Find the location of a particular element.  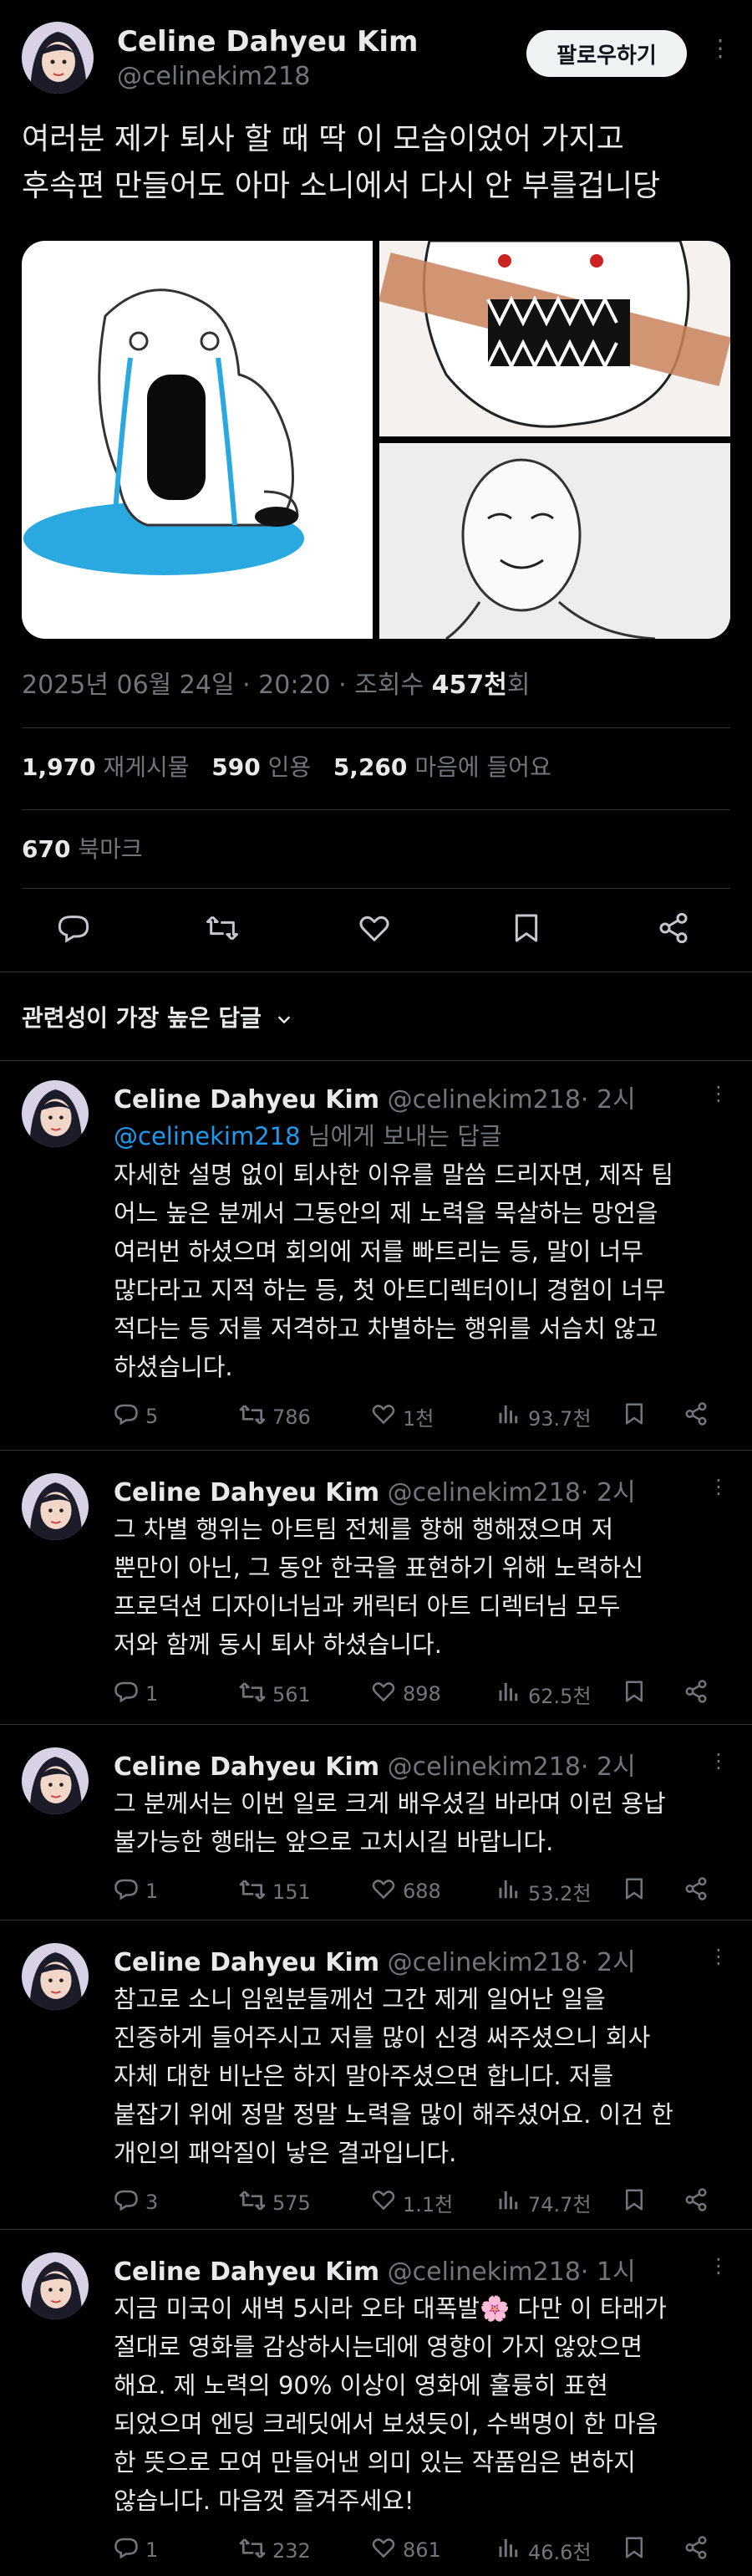

reply-icon is located at coordinates (74, 928).